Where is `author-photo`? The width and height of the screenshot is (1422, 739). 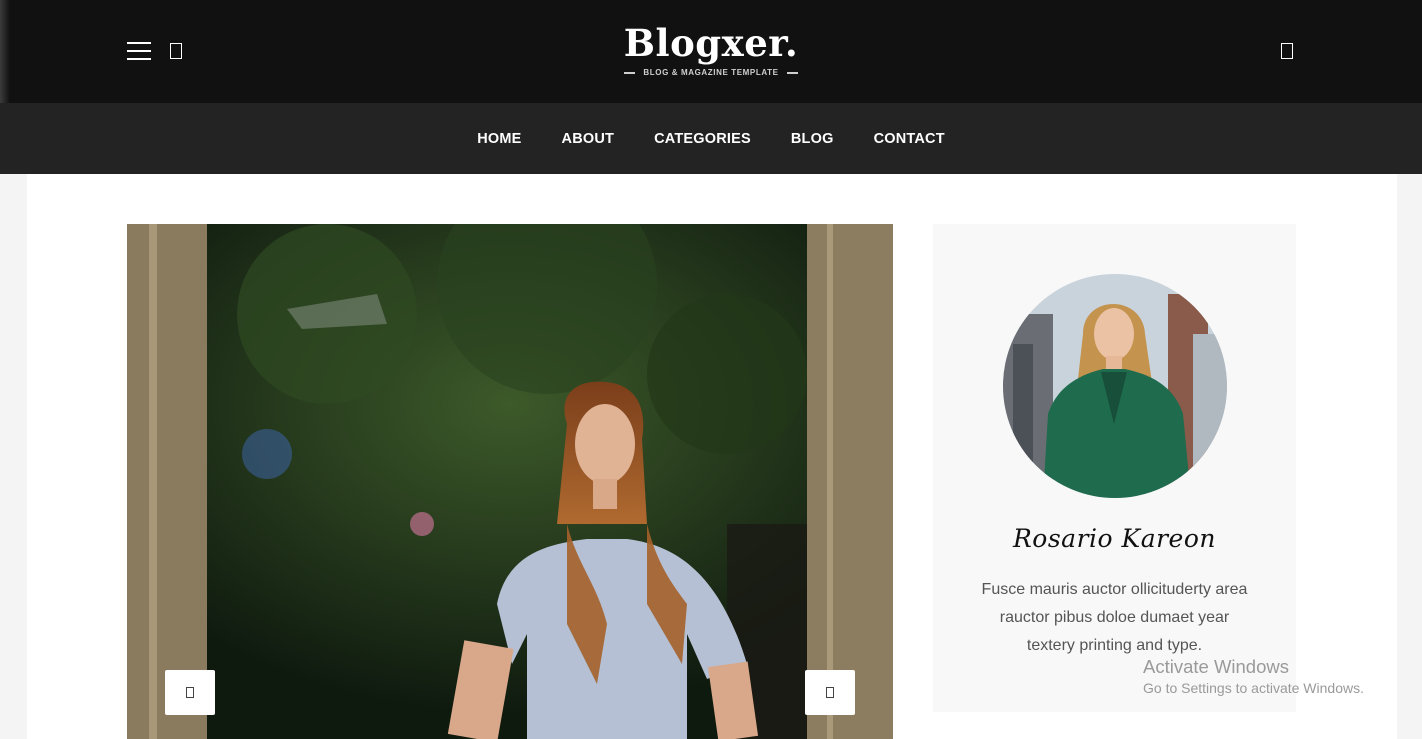
author-photo is located at coordinates (1115, 386).